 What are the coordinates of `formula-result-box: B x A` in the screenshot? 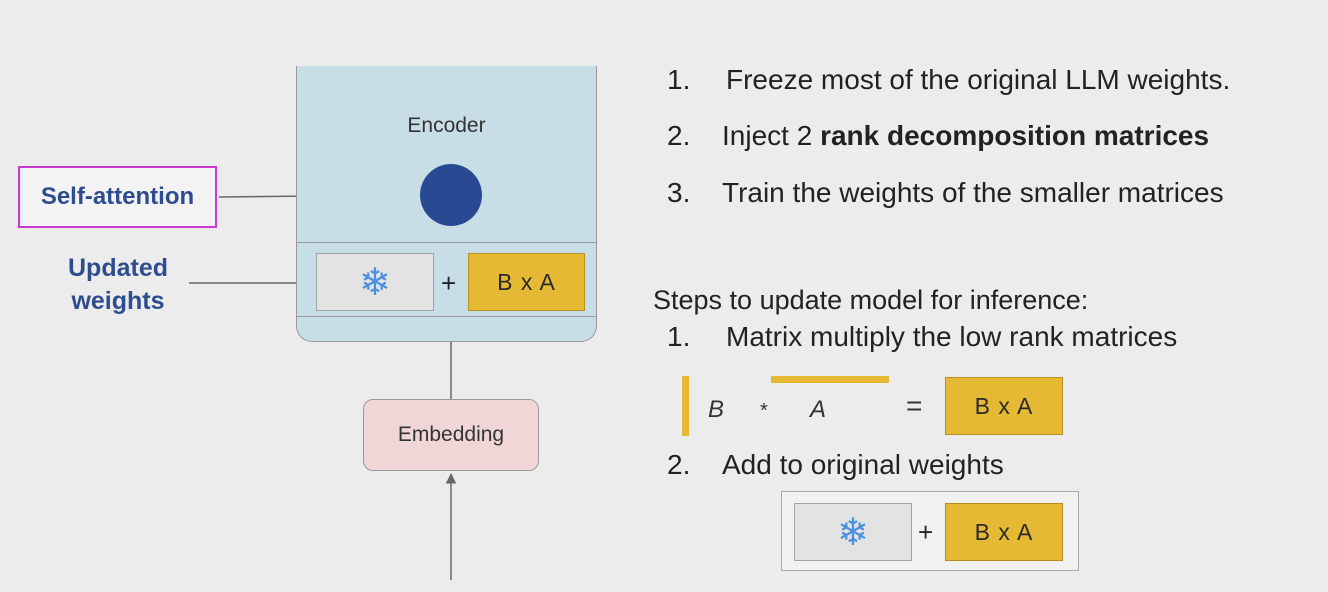 It's located at (1004, 406).